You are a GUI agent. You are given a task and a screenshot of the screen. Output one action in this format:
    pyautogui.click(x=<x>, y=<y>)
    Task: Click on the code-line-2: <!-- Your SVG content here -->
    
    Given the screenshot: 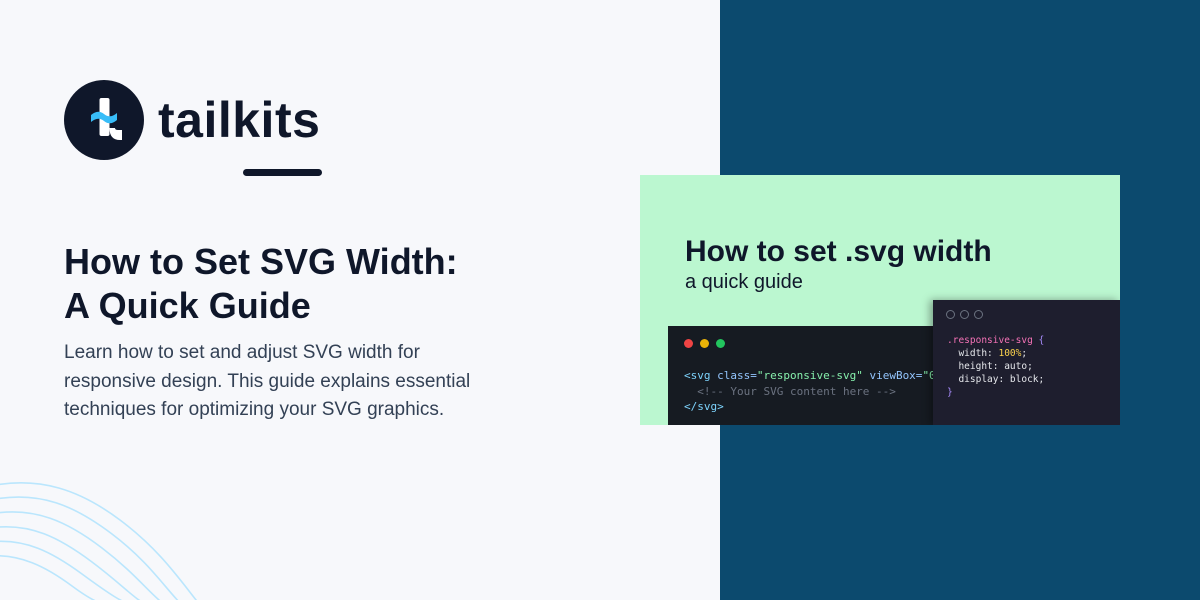 What is the action you would take?
    pyautogui.click(x=790, y=391)
    